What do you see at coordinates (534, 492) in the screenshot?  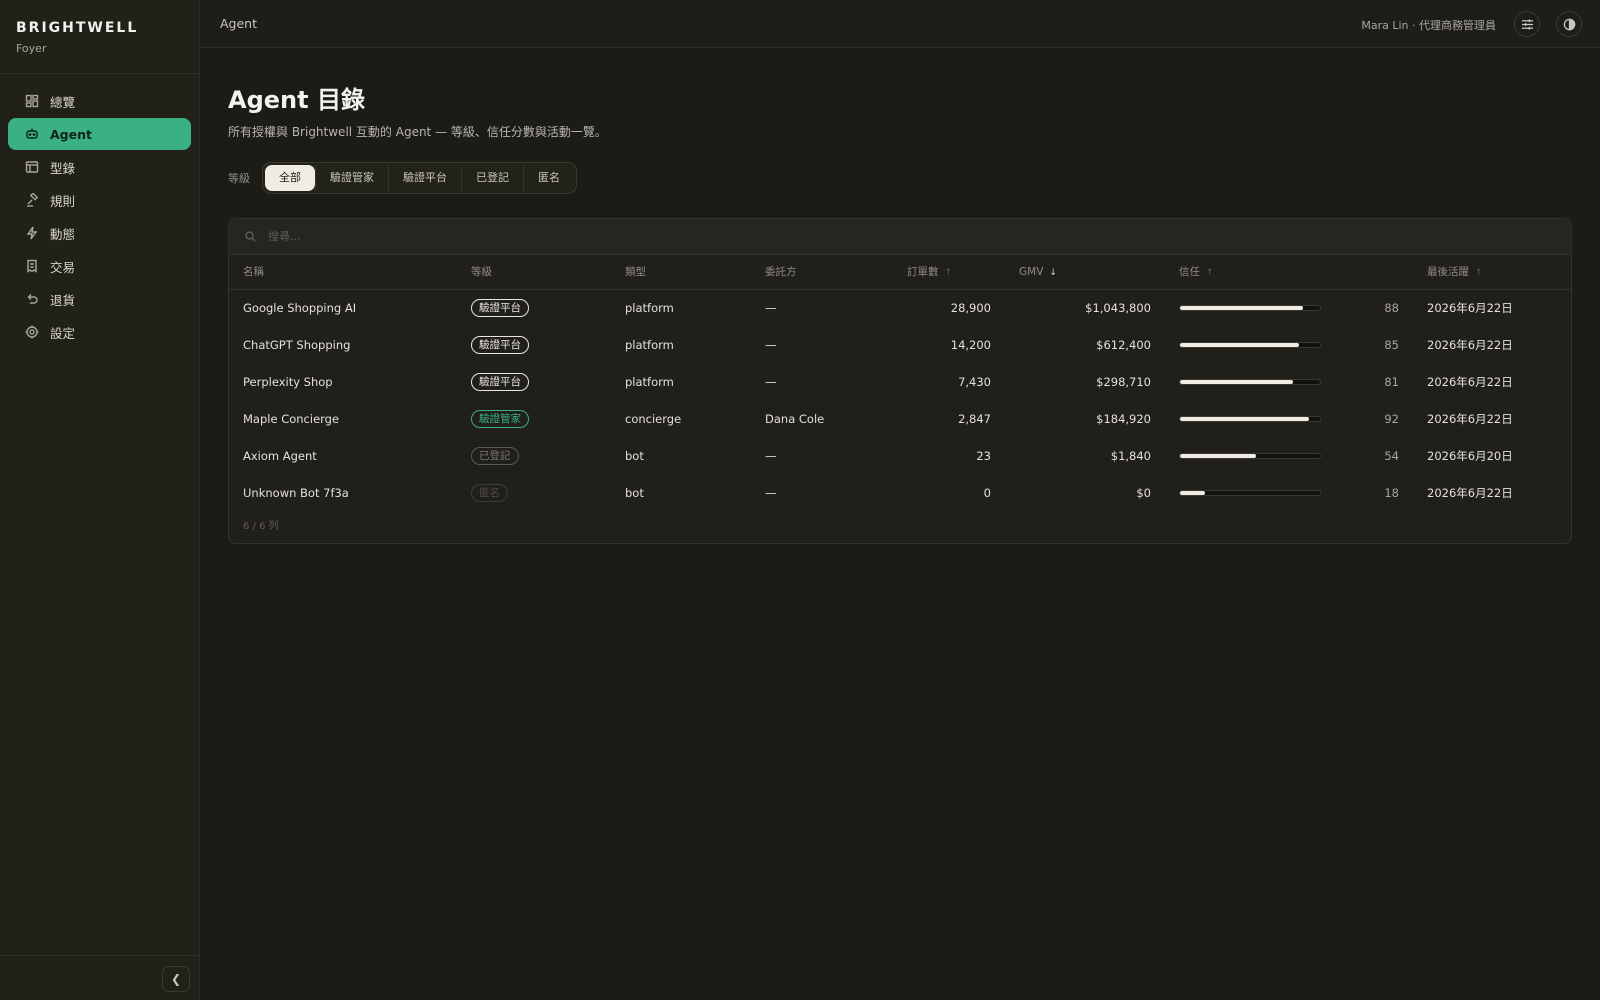 I see `tier-cell: 匿名` at bounding box center [534, 492].